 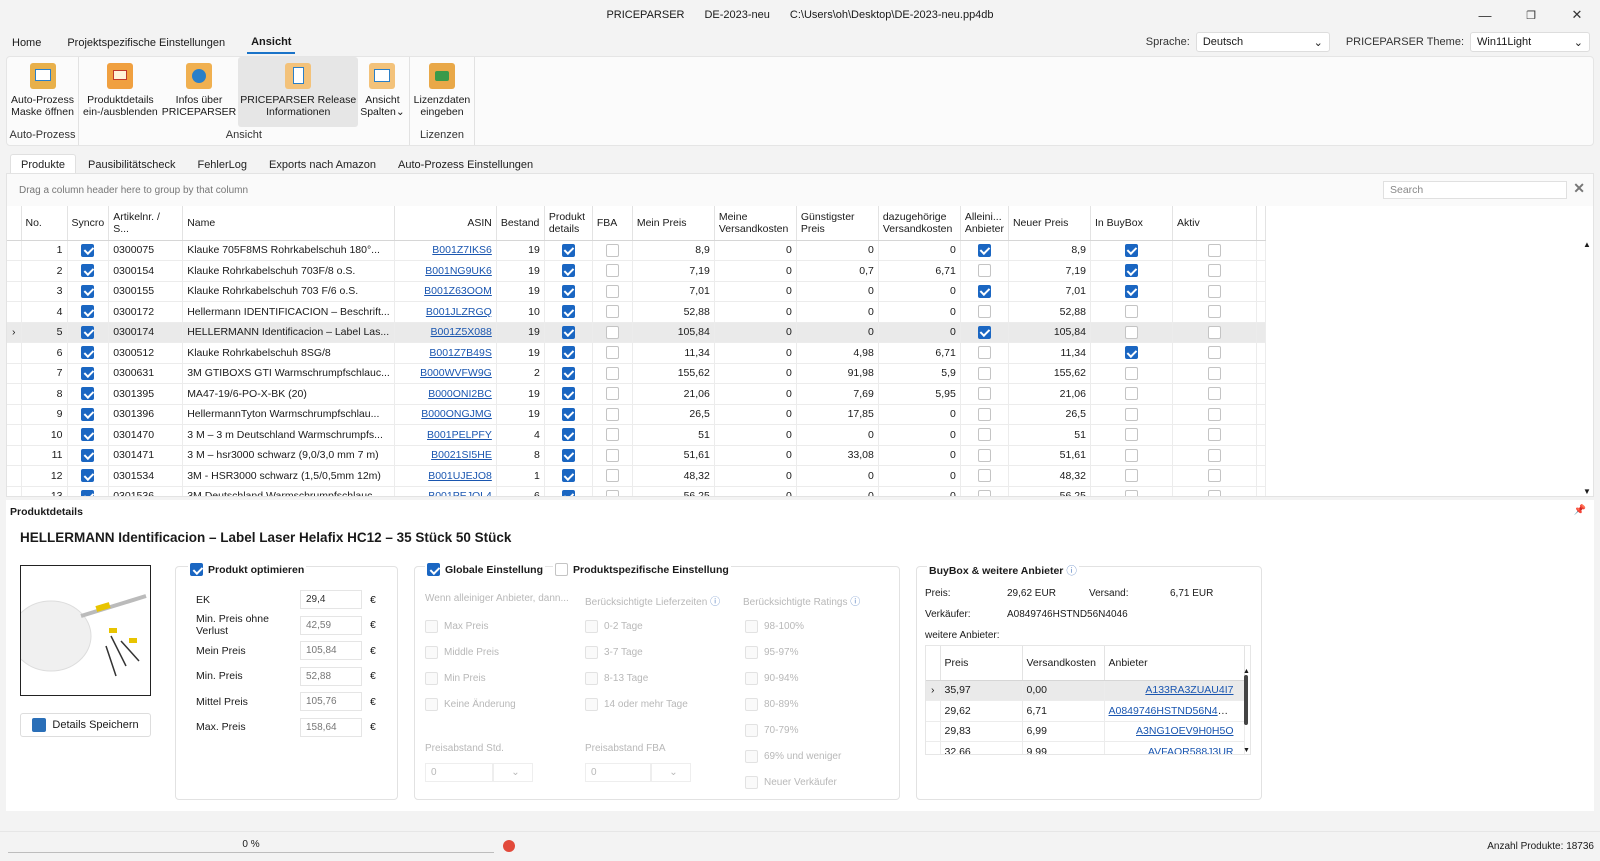 What do you see at coordinates (460, 394) in the screenshot?
I see `asin-link: B000ONI2BC` at bounding box center [460, 394].